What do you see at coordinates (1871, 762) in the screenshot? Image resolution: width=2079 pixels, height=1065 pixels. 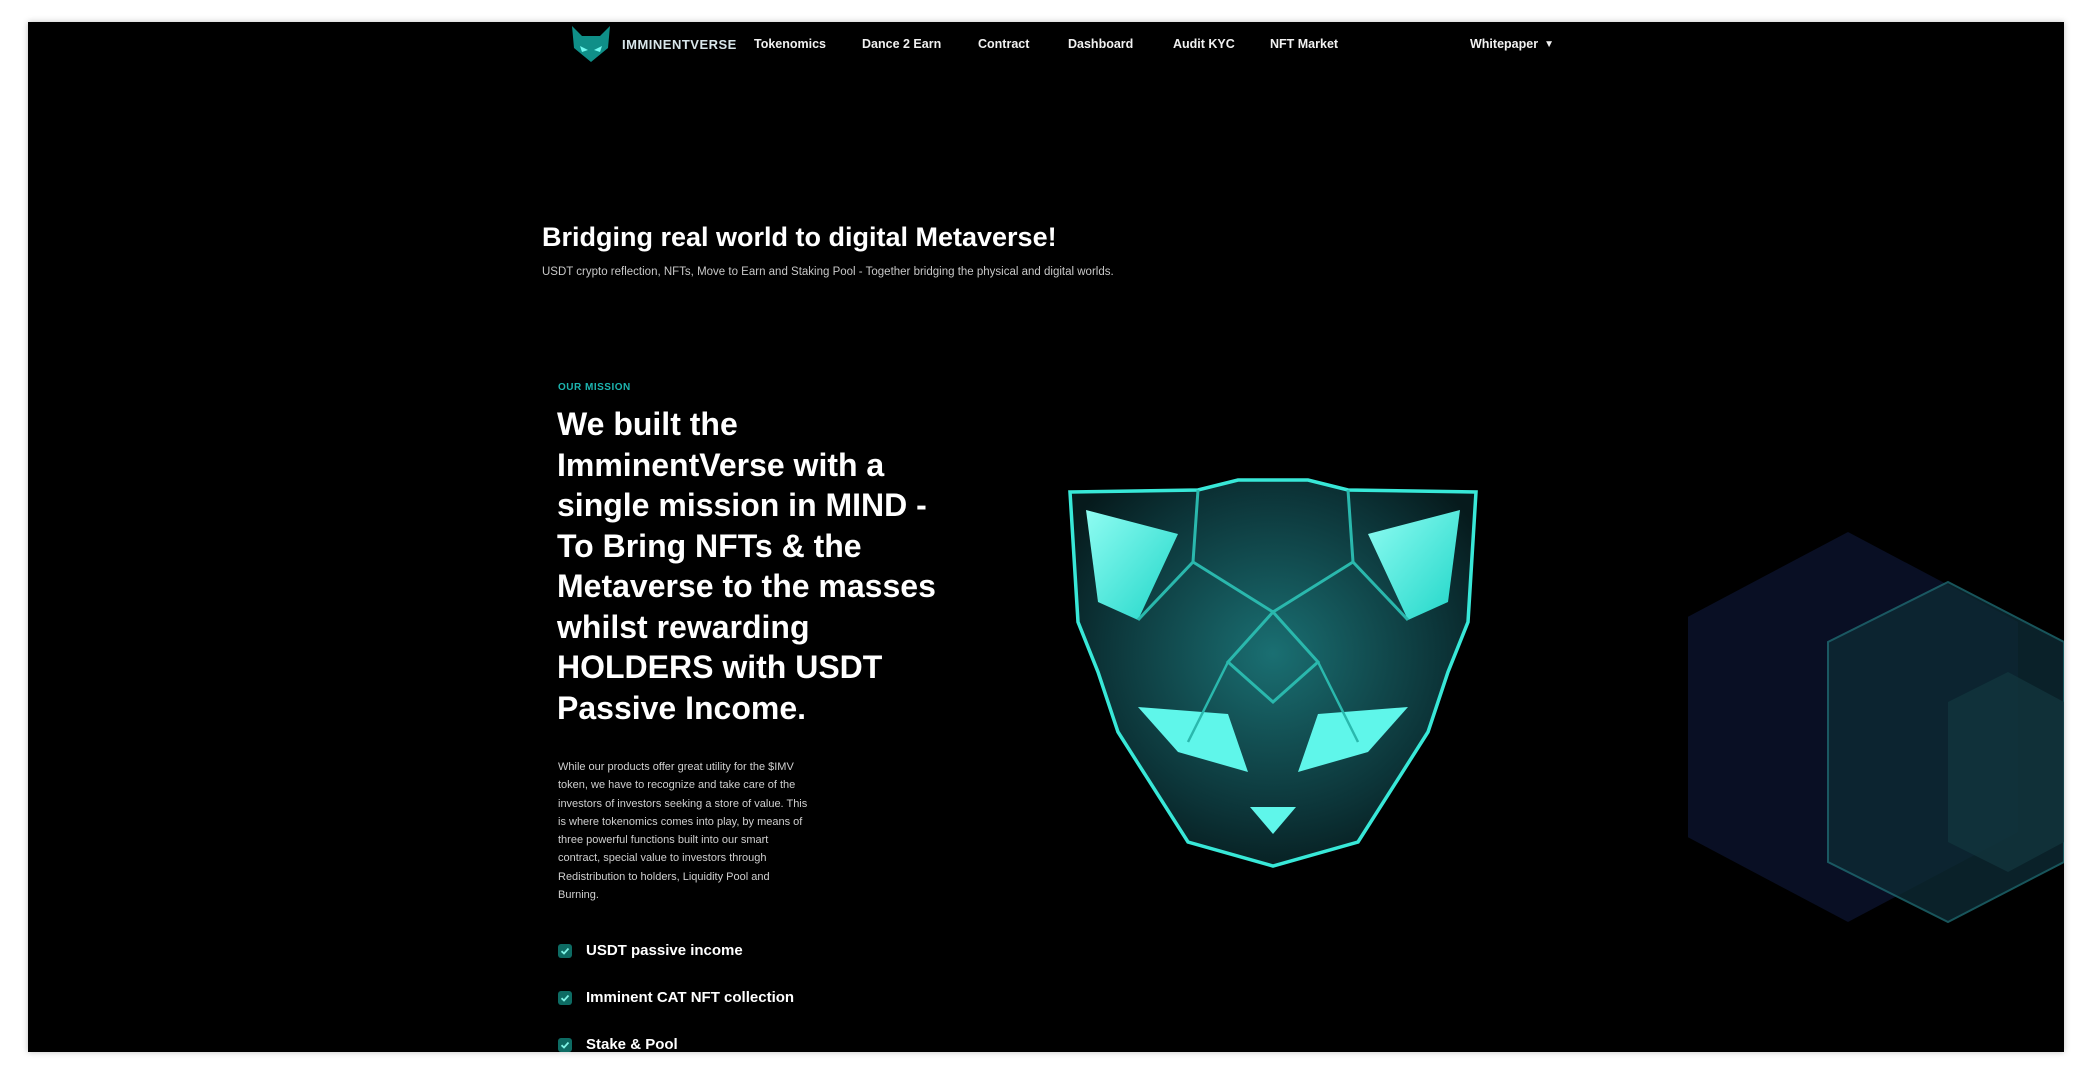 I see `decorative-hexagons` at bounding box center [1871, 762].